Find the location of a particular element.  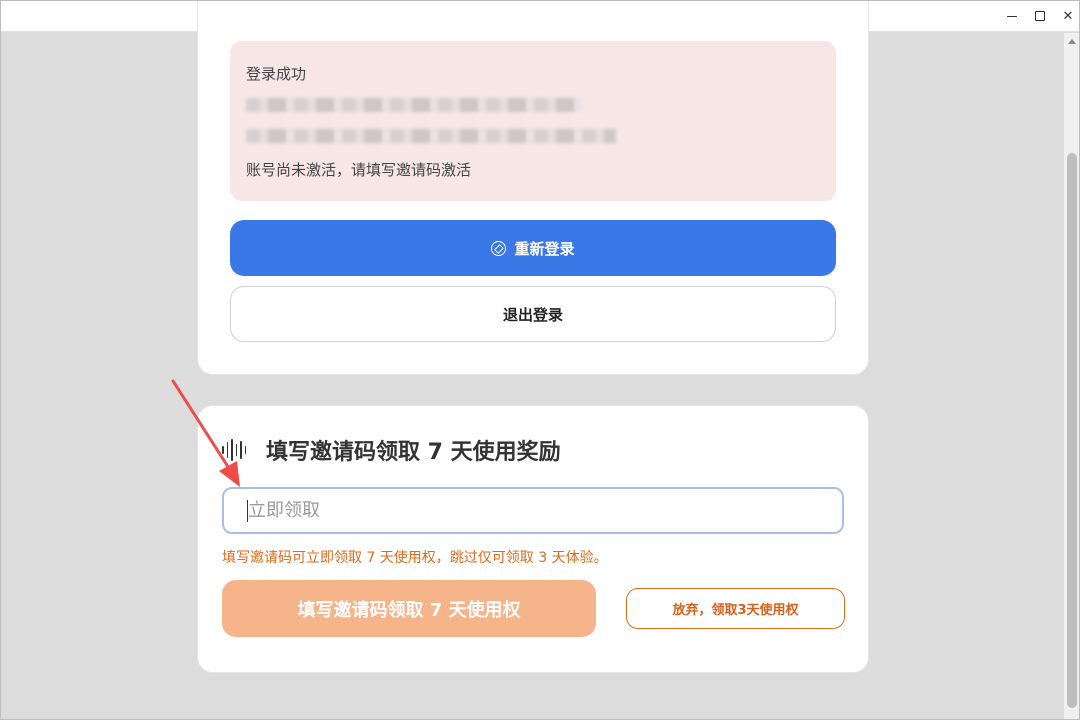

section-header: 填写邀请码领取 7 天使用奖励 is located at coordinates (391, 450).